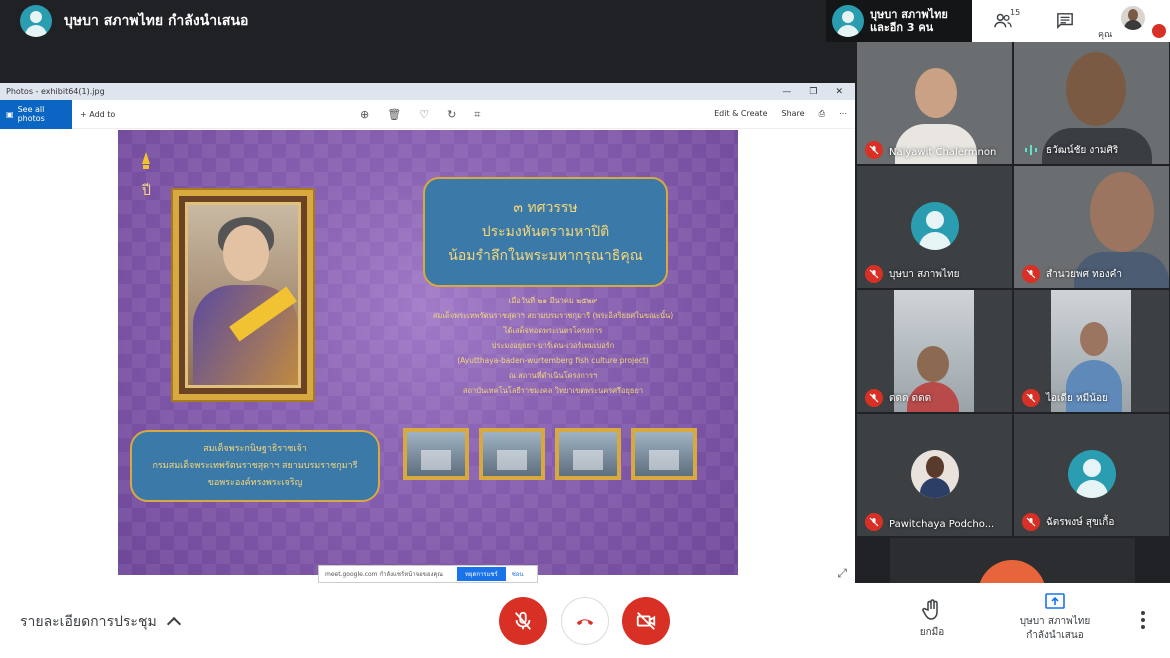  Describe the element at coordinates (1159, 31) in the screenshot. I see `self-mic-off-icon` at that location.